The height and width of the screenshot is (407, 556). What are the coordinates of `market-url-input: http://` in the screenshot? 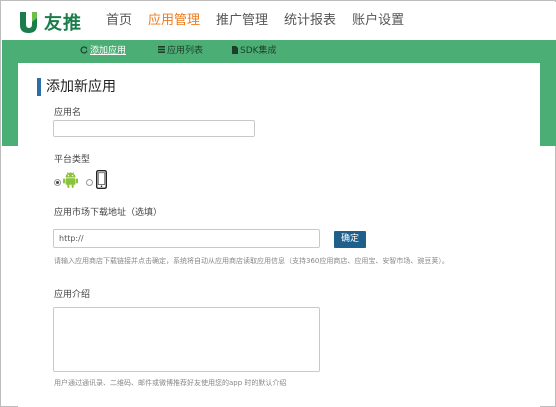 It's located at (186, 238).